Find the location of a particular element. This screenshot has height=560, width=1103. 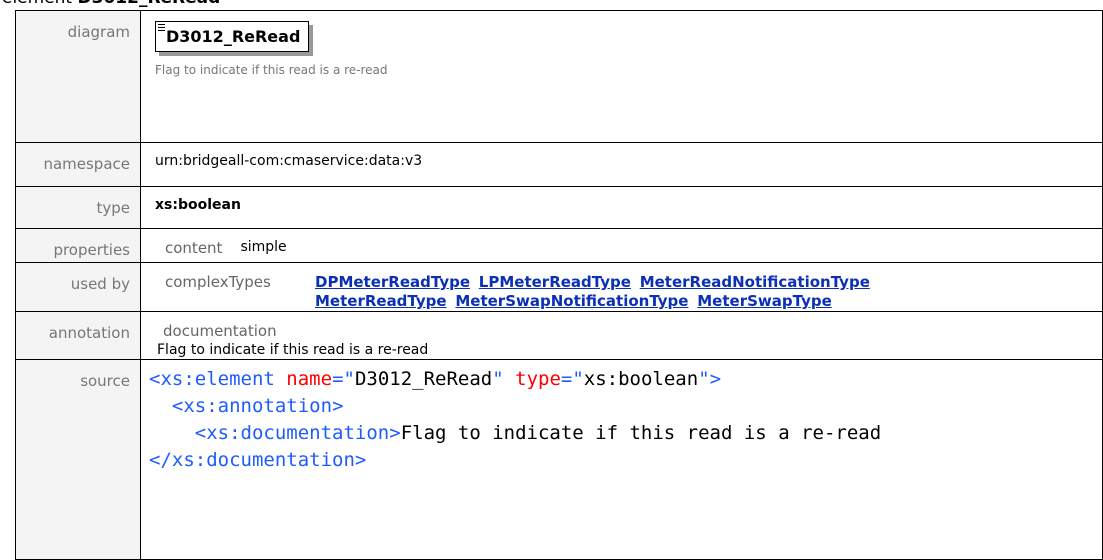

link-meterreadnotificationtype: MeterReadNotificationType is located at coordinates (755, 282).